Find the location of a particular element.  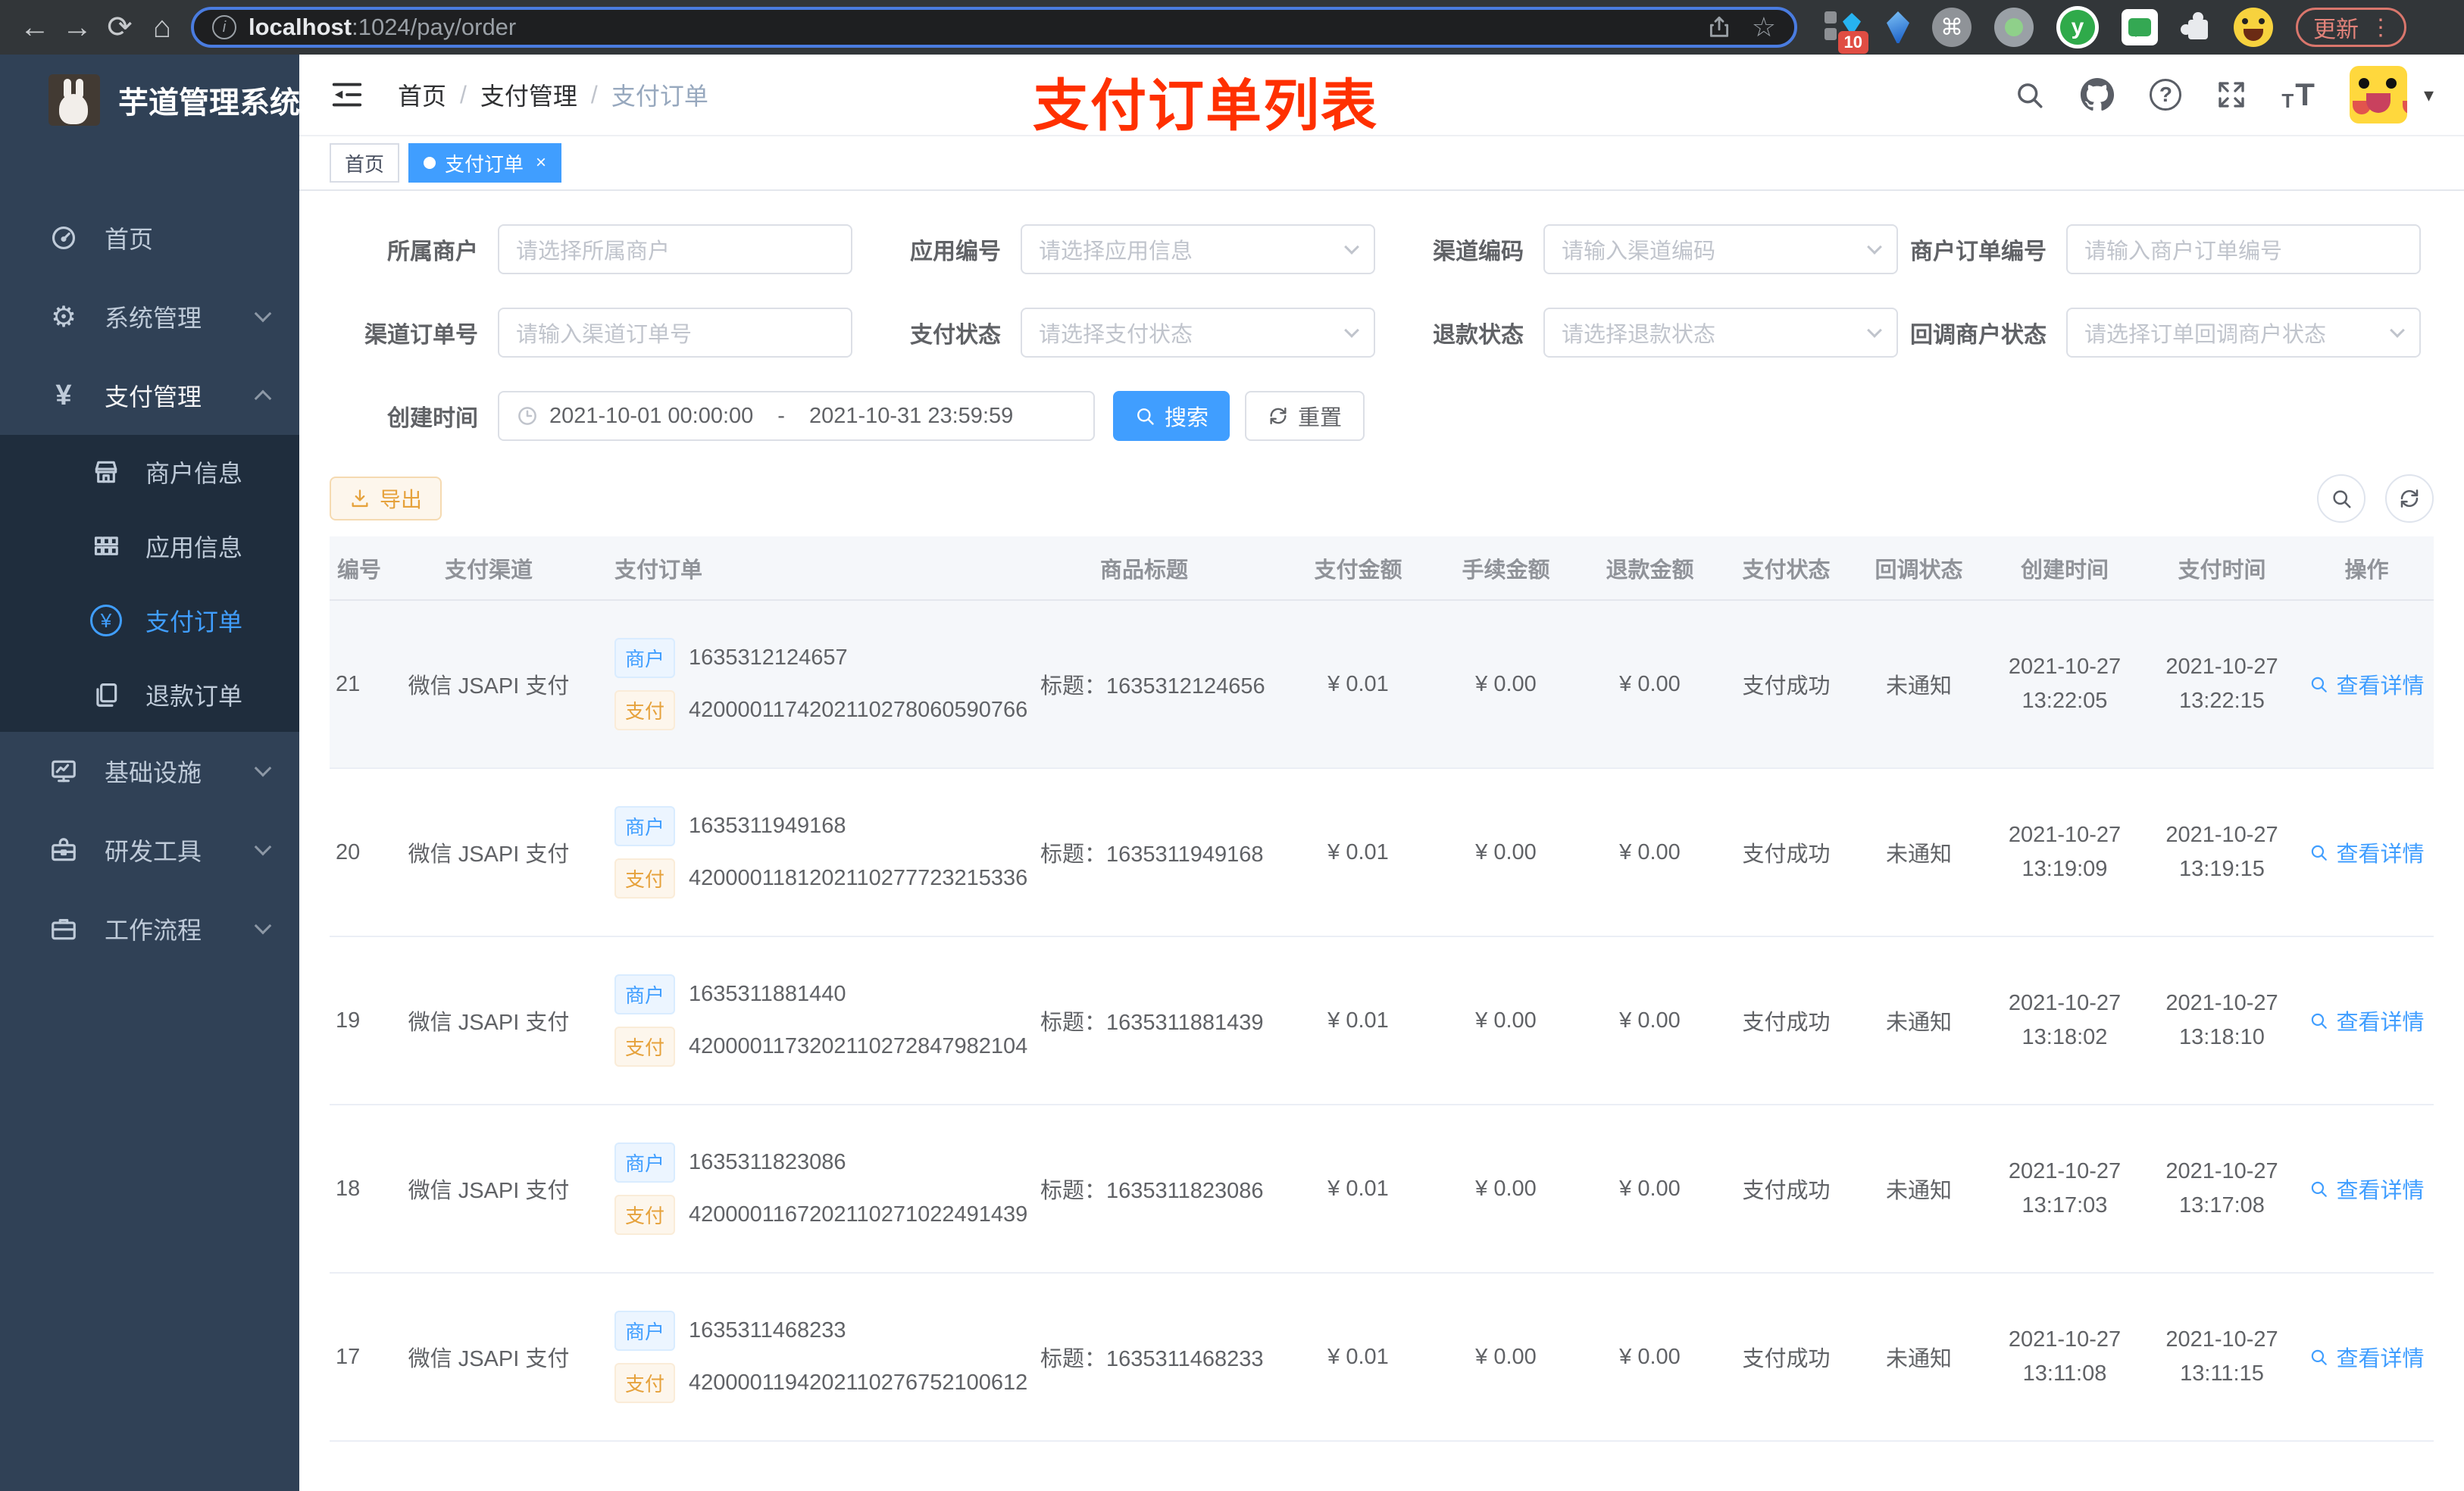

home-icon: ⌂ is located at coordinates (162, 28).